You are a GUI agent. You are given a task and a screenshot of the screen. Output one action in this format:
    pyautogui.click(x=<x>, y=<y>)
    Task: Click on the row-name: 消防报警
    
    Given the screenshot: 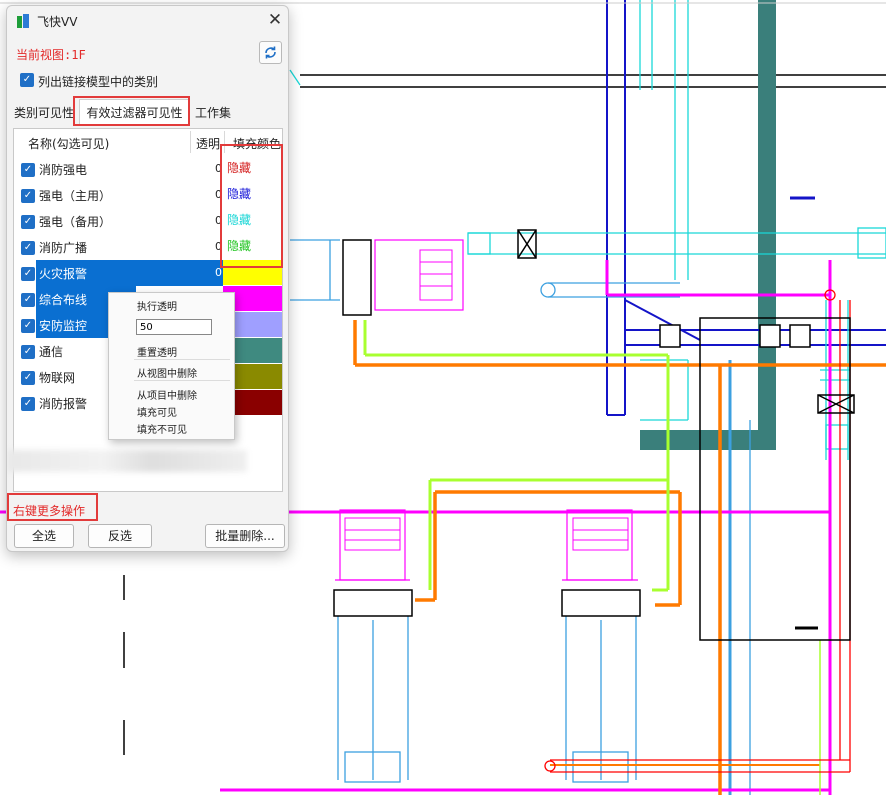 What is the action you would take?
    pyautogui.click(x=63, y=404)
    